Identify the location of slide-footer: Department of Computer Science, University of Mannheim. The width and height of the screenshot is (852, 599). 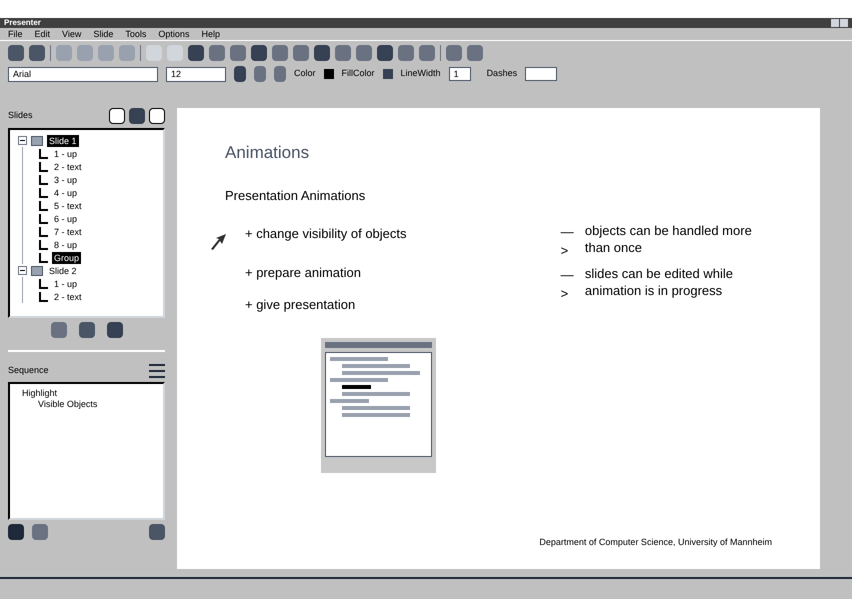
(655, 542).